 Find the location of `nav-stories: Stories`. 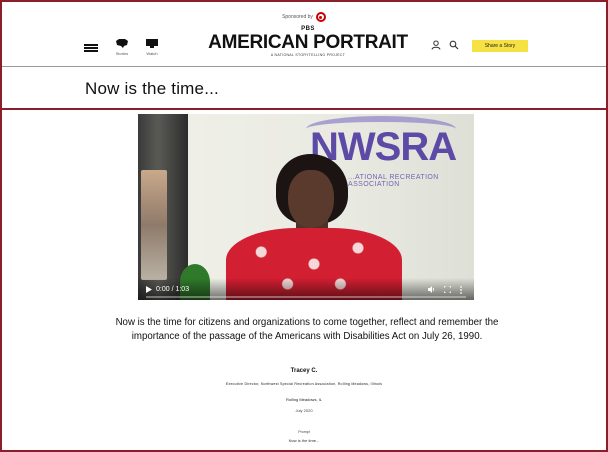

nav-stories: Stories is located at coordinates (122, 48).